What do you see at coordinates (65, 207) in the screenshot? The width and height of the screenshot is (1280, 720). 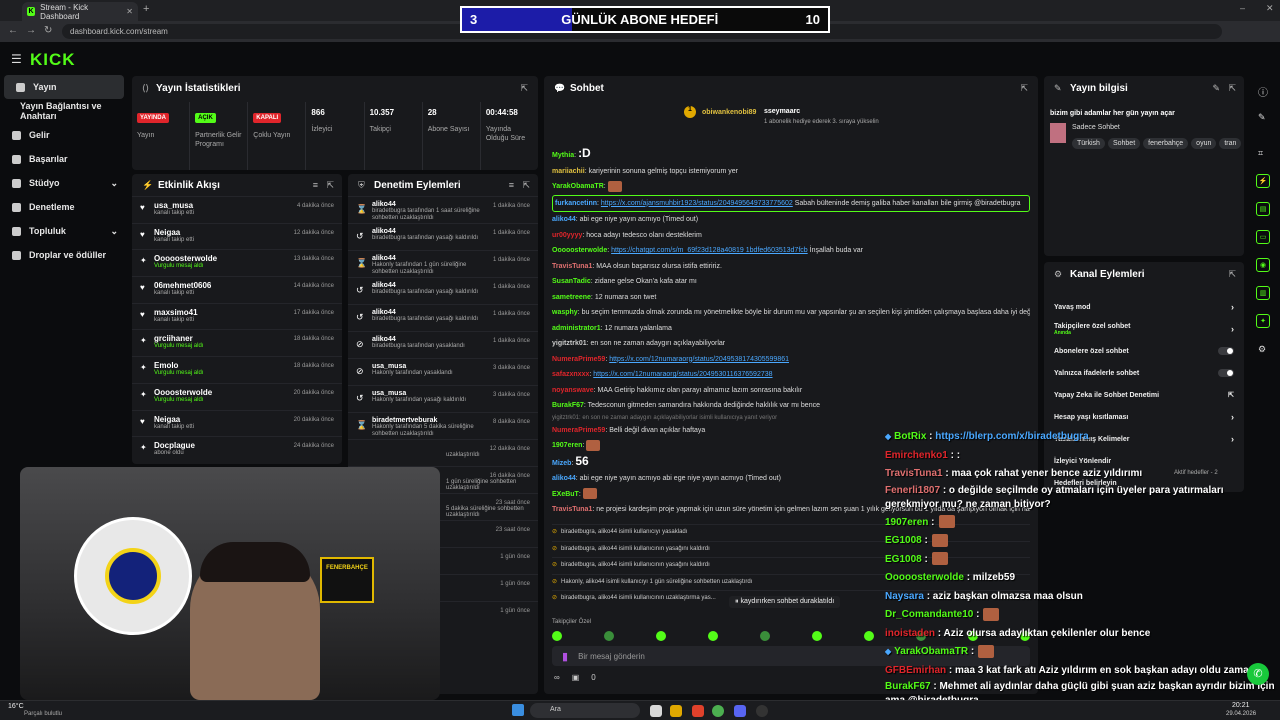 I see `sidebar-item-moderation: Denetleme` at bounding box center [65, 207].